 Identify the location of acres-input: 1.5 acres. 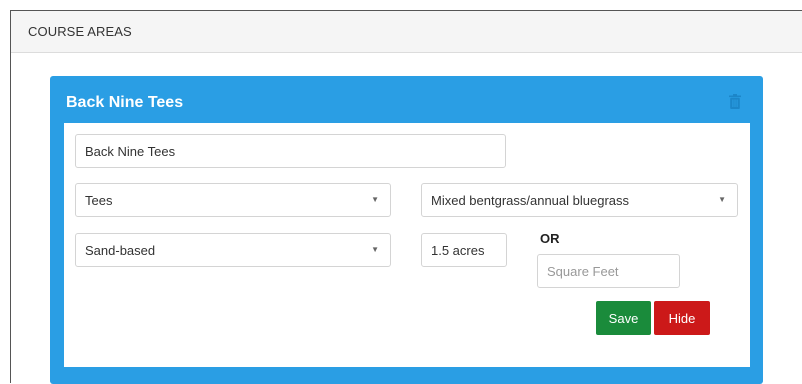
(464, 250).